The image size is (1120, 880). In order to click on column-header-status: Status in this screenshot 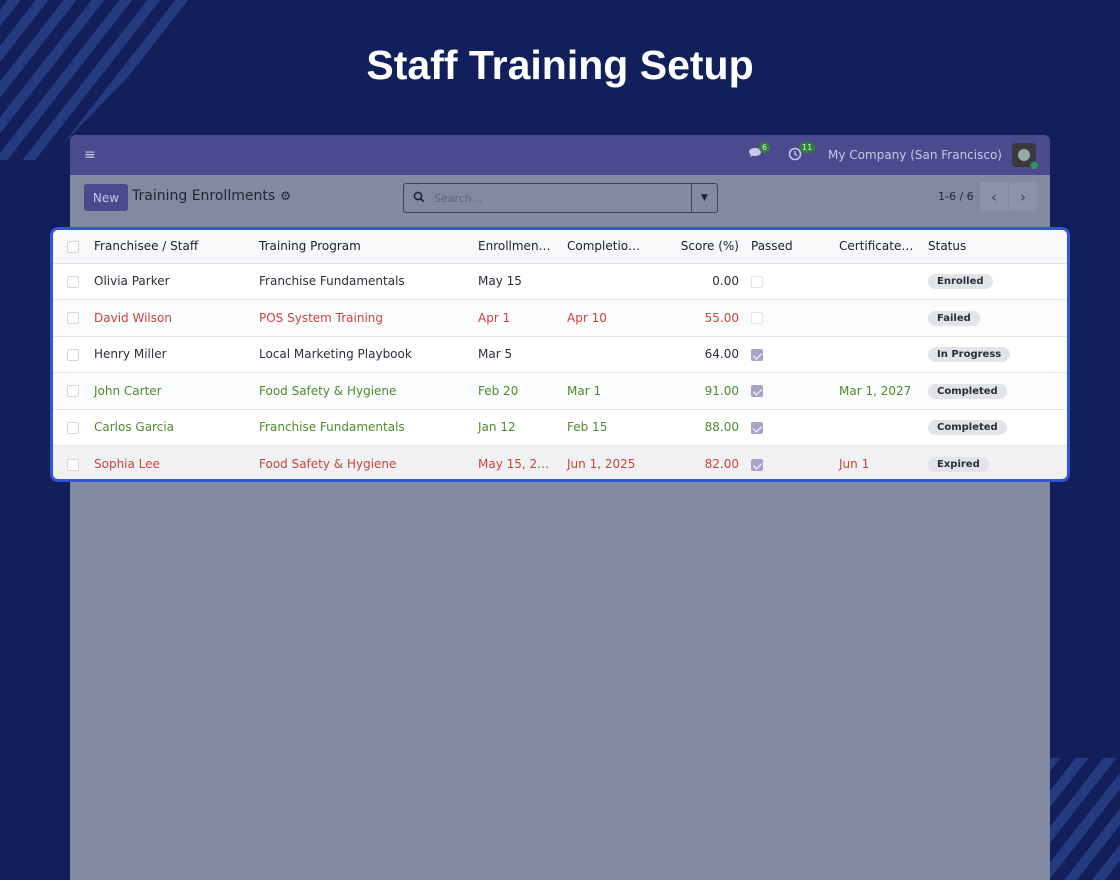, I will do `click(994, 247)`.